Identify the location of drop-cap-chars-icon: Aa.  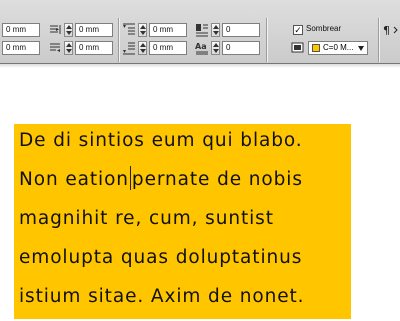
(202, 48).